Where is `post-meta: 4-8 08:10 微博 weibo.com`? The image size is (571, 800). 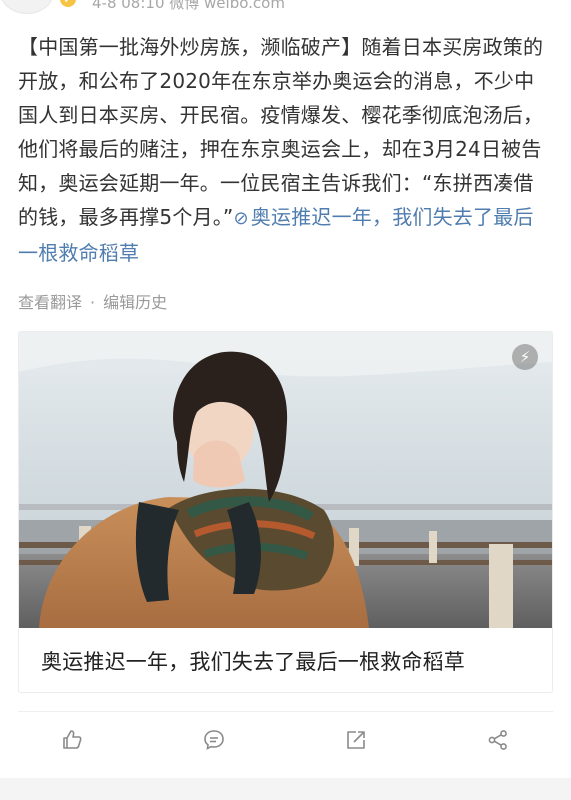 post-meta: 4-8 08:10 微博 weibo.com is located at coordinates (188, 6).